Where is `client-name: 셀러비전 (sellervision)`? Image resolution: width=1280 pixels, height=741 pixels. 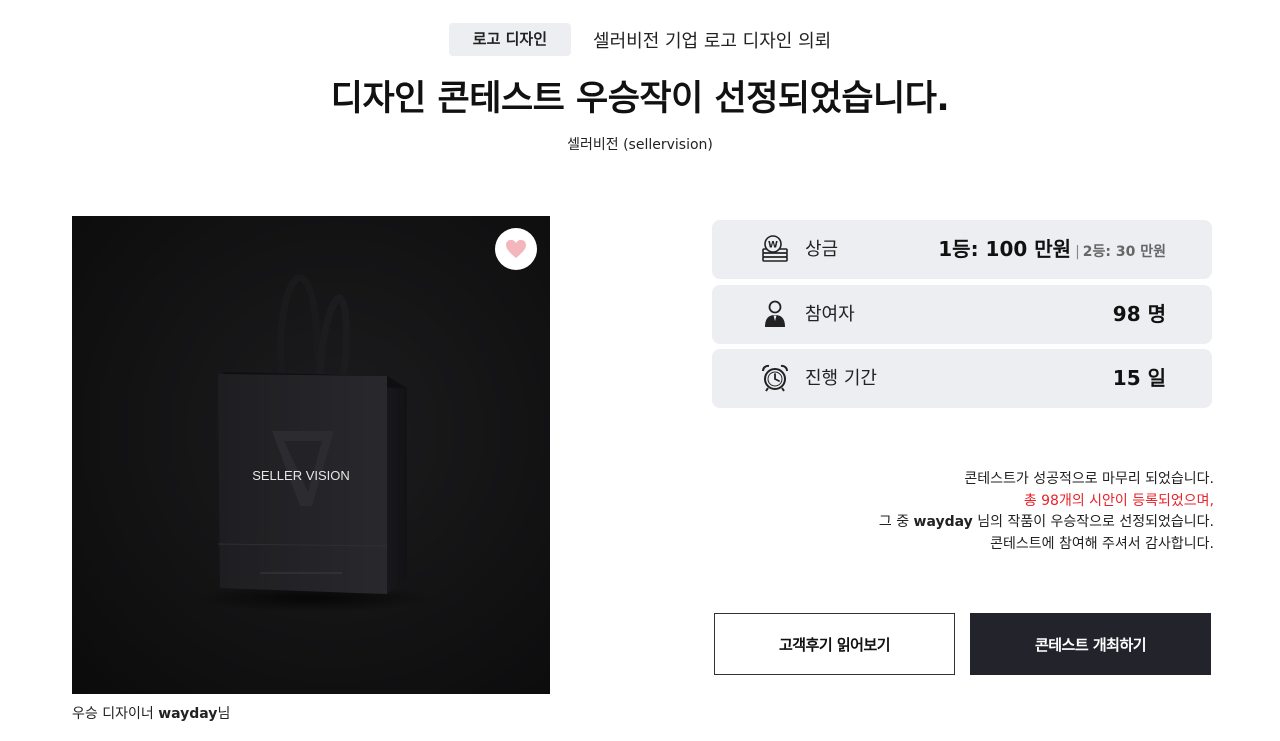 client-name: 셀러비전 (sellervision) is located at coordinates (640, 145).